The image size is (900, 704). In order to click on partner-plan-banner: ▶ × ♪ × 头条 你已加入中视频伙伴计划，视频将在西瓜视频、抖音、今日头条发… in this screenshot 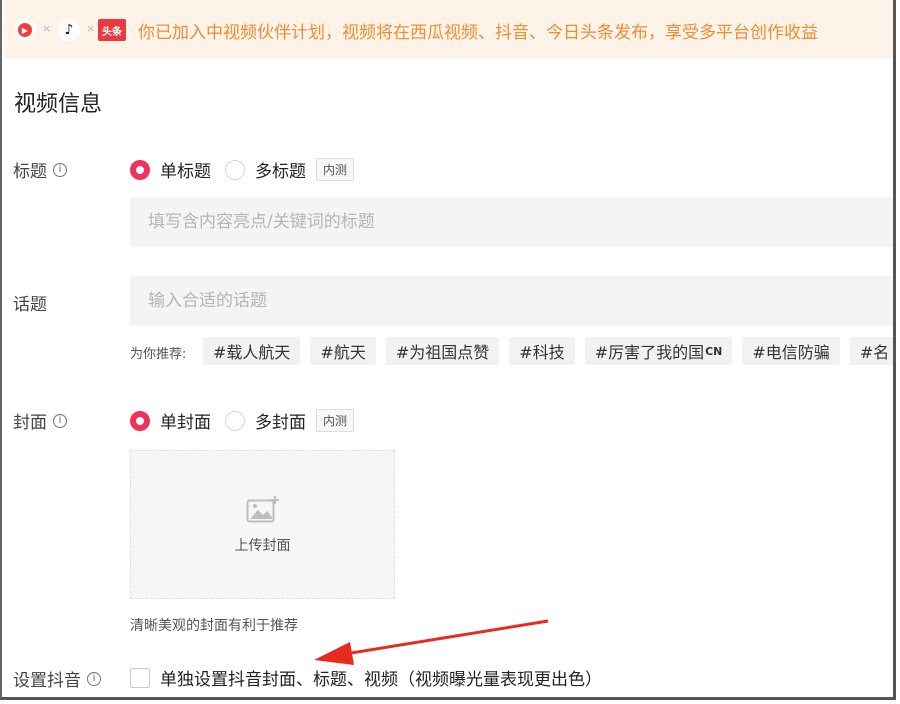, I will do `click(448, 29)`.